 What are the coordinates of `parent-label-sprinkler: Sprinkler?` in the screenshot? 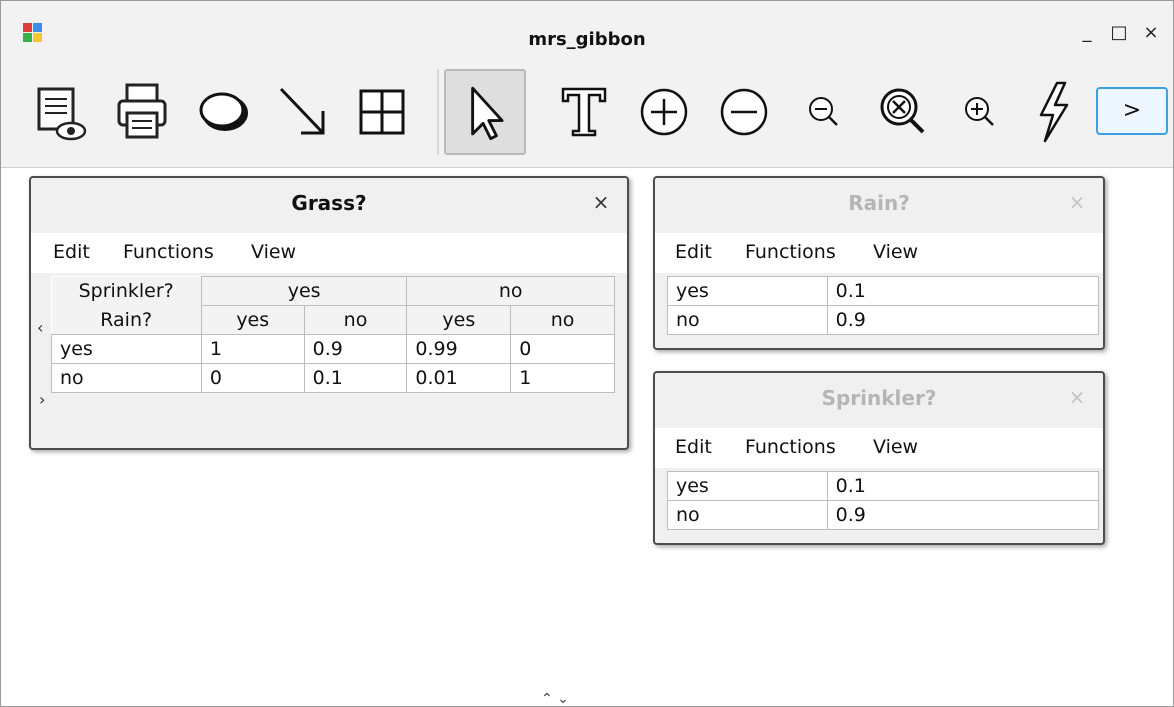 It's located at (126, 291).